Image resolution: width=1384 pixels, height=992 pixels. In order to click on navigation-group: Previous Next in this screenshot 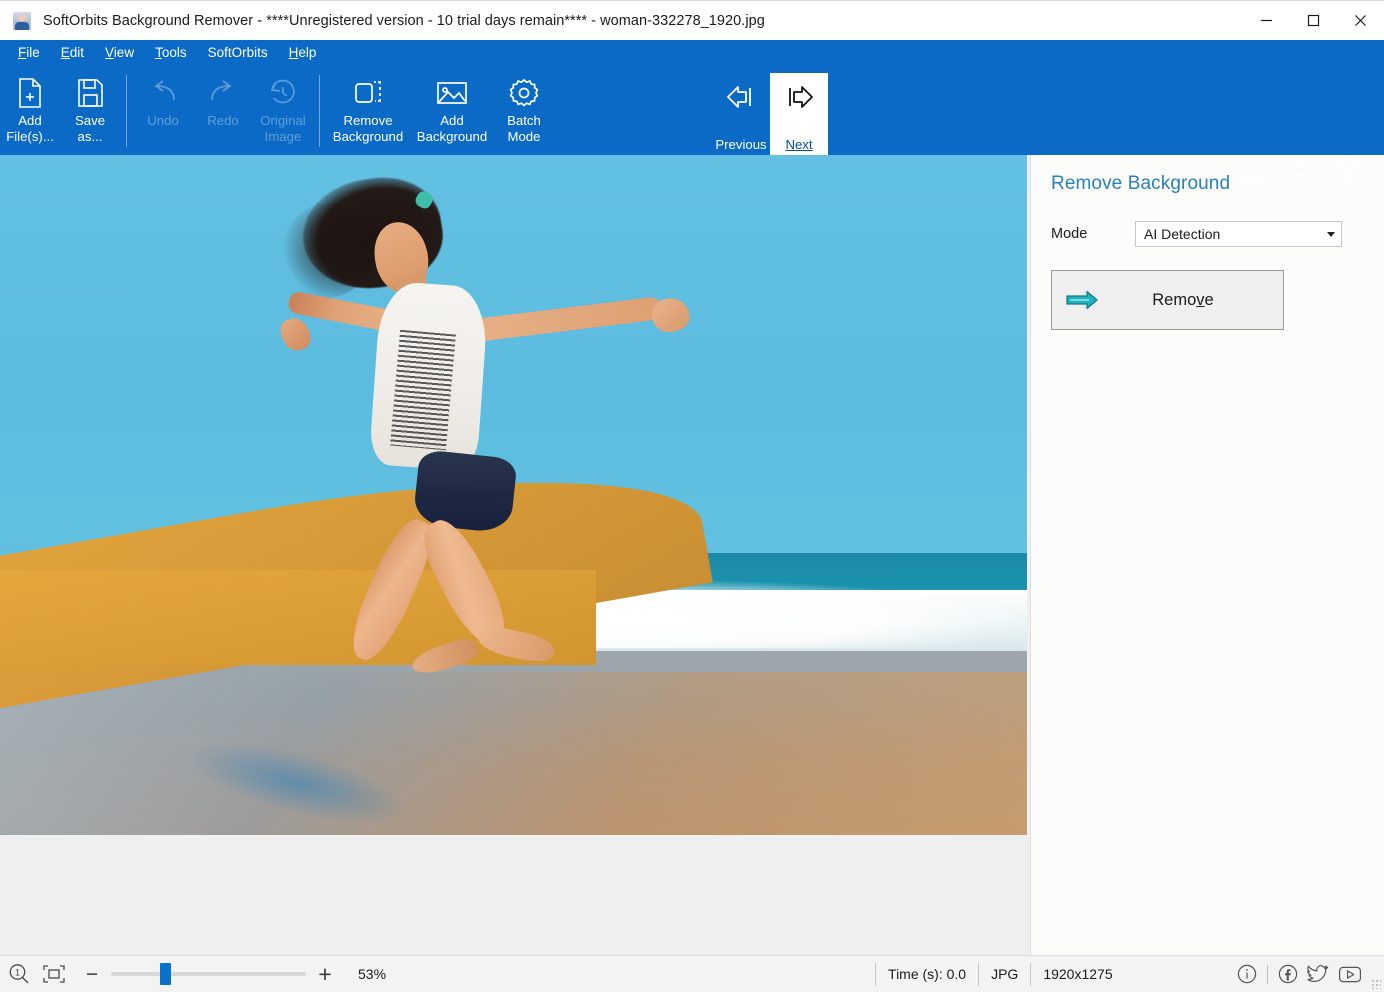, I will do `click(770, 115)`.